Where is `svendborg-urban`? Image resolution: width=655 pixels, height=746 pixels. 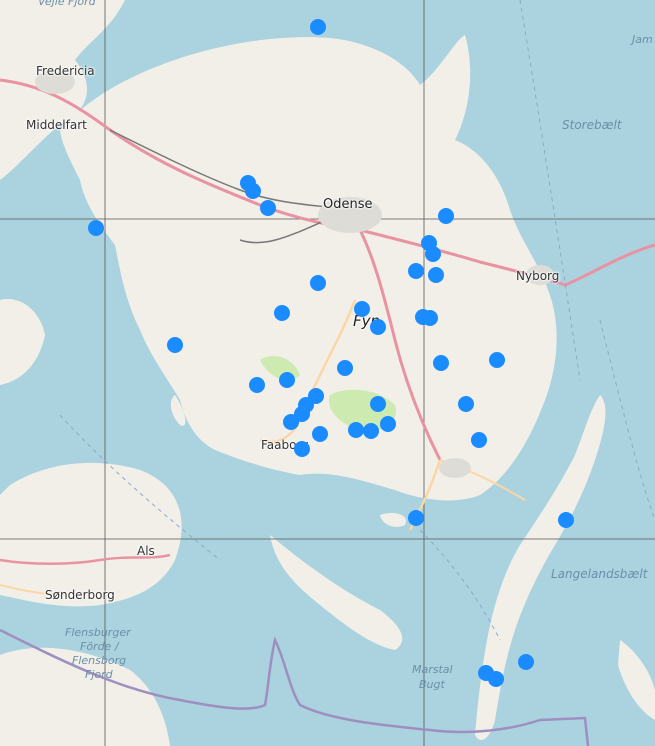
svendborg-urban is located at coordinates (455, 468).